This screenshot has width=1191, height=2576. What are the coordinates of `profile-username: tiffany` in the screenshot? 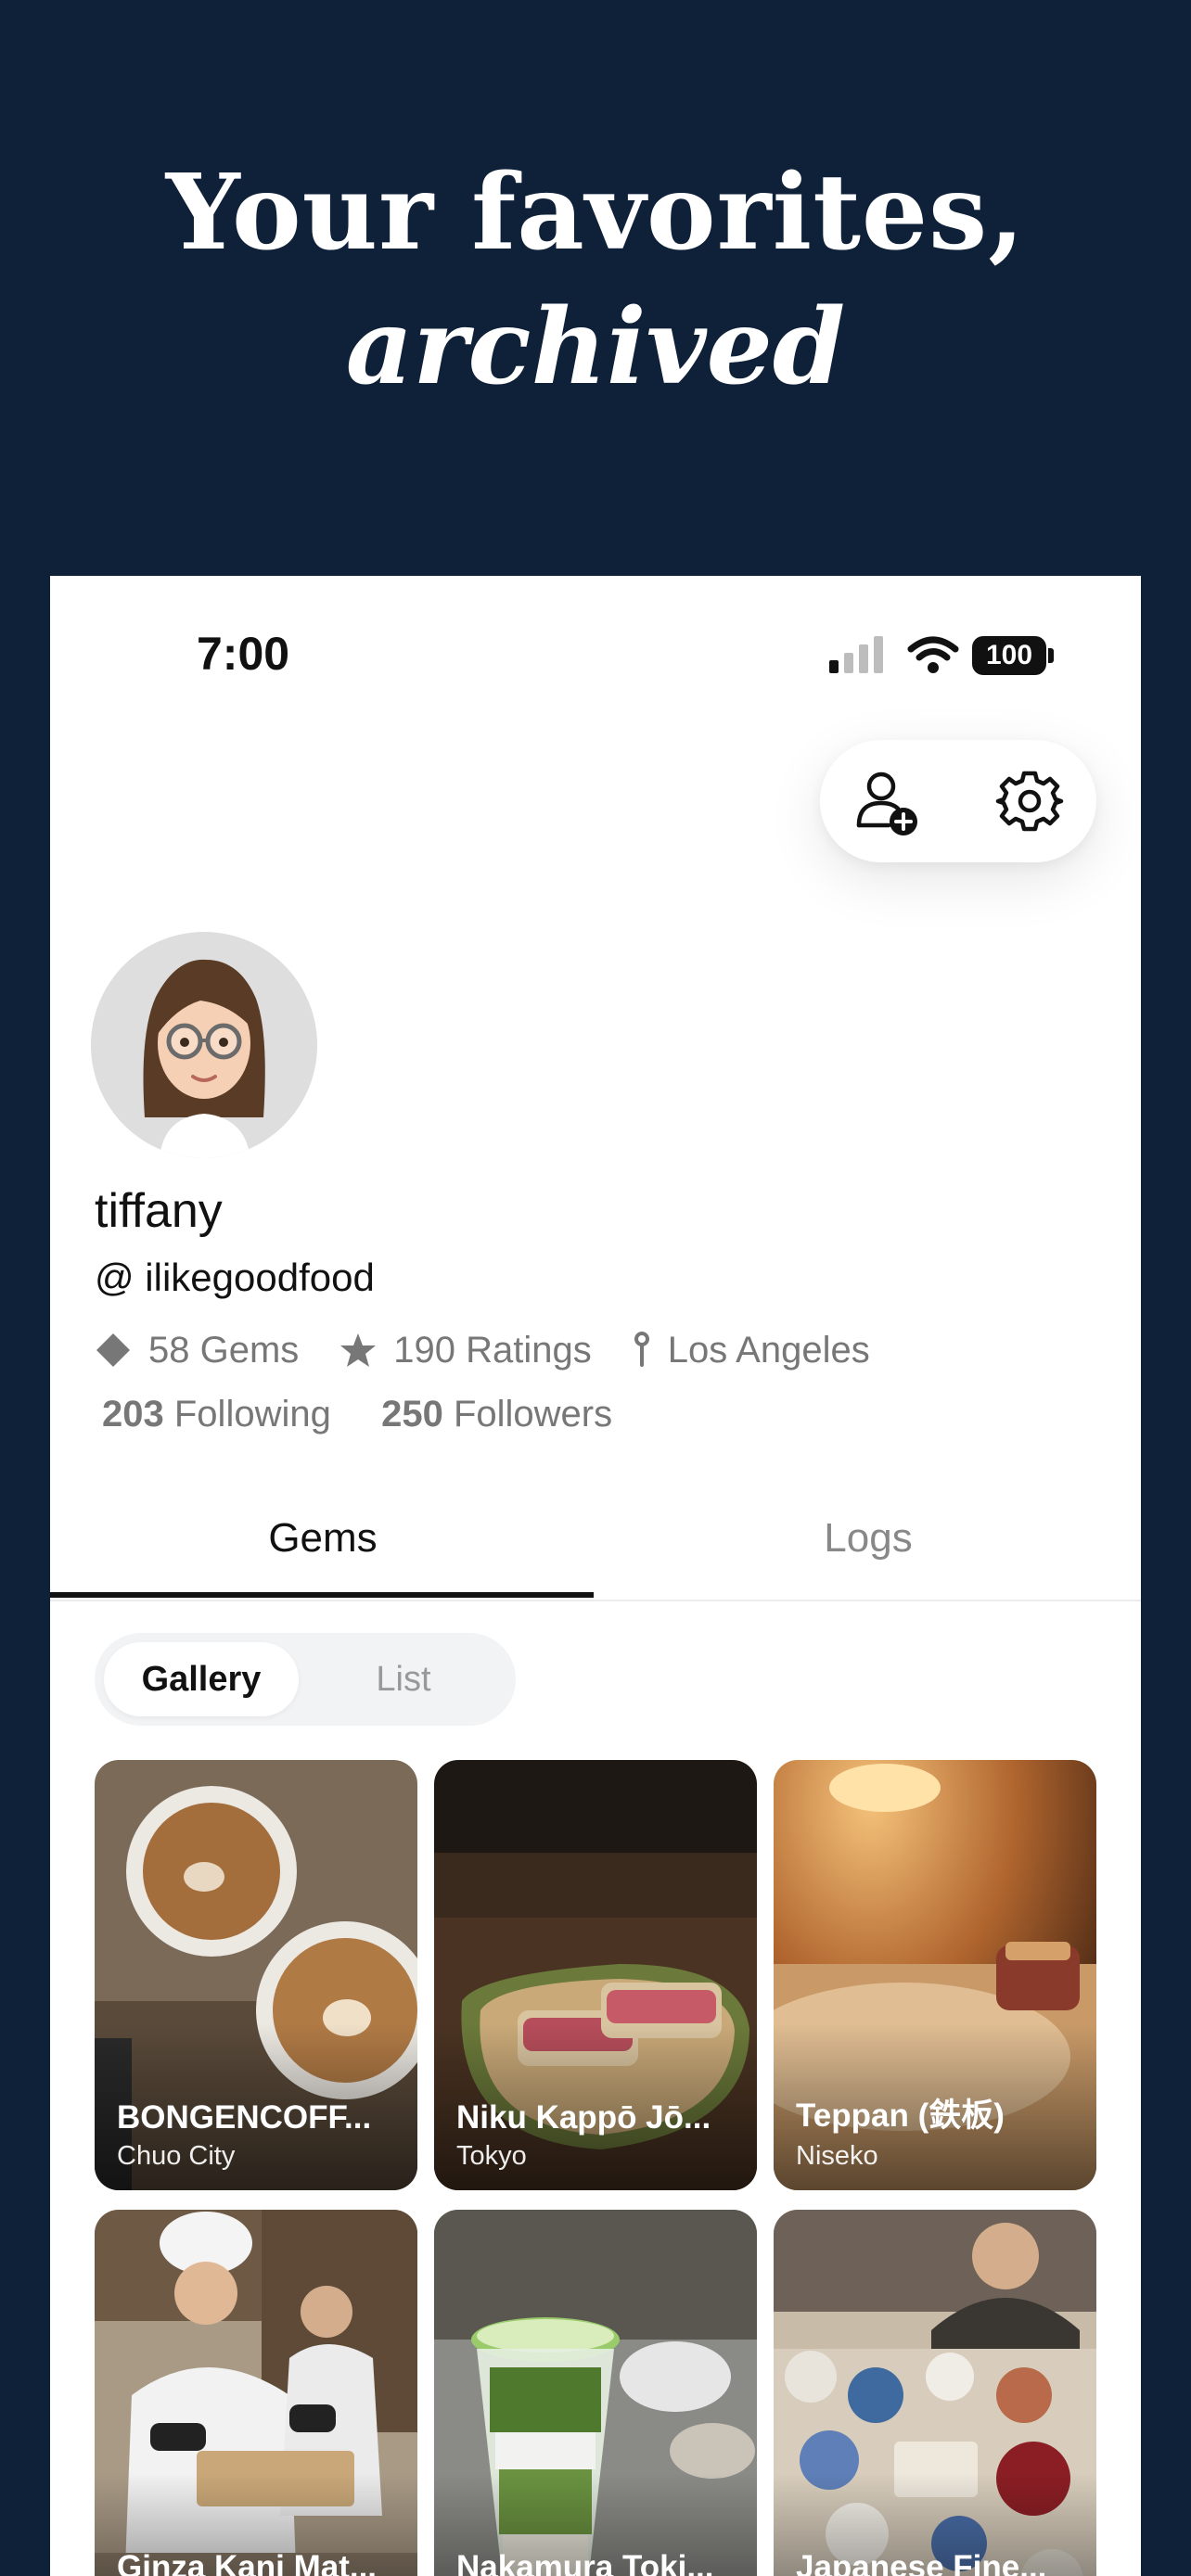 It's located at (159, 1211).